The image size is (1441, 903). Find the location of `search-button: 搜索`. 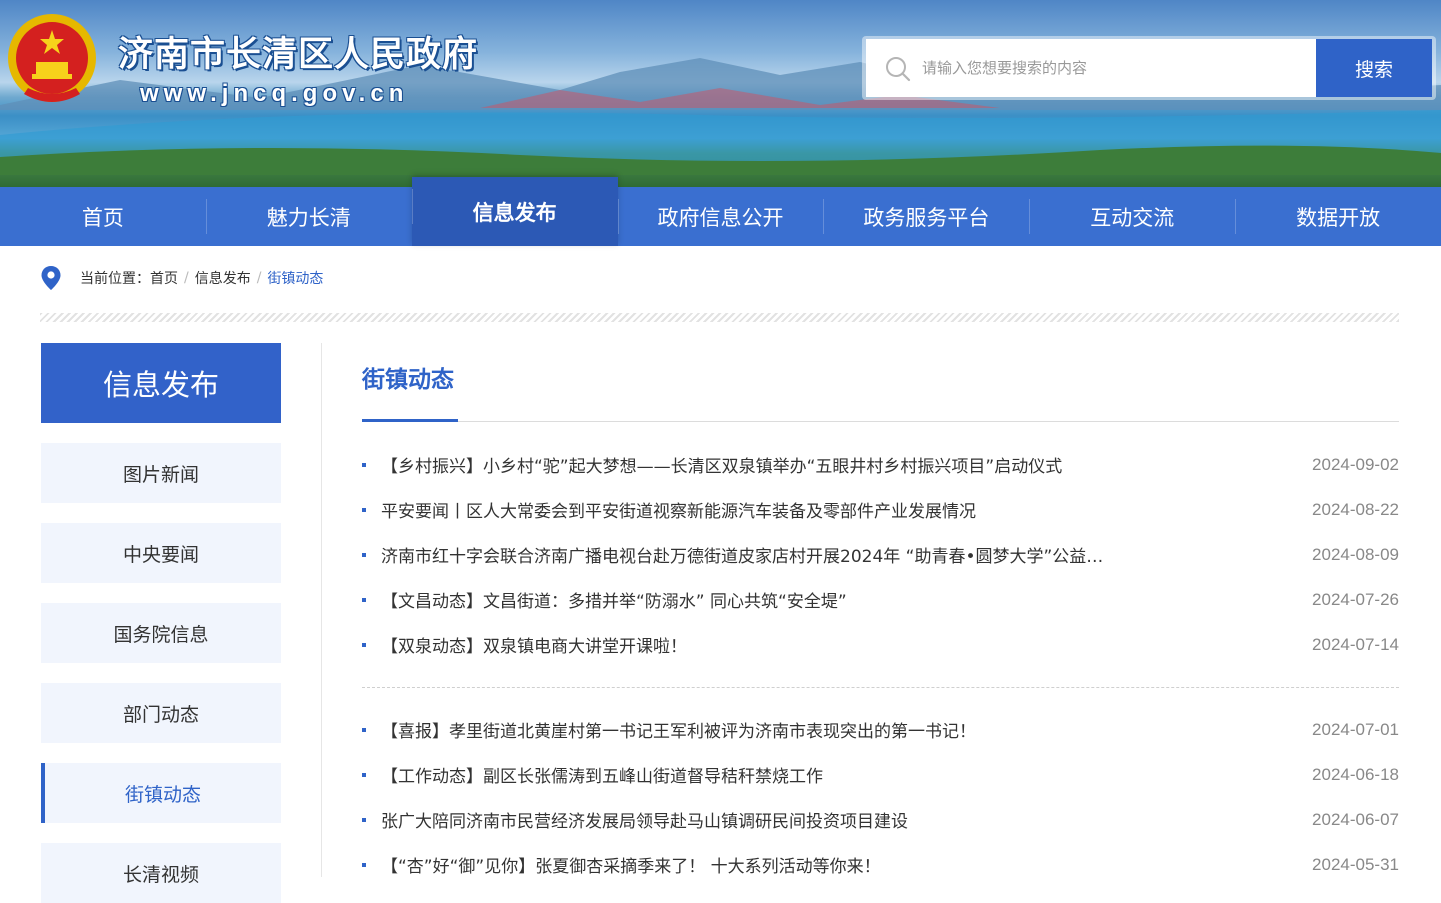

search-button: 搜索 is located at coordinates (1374, 68).